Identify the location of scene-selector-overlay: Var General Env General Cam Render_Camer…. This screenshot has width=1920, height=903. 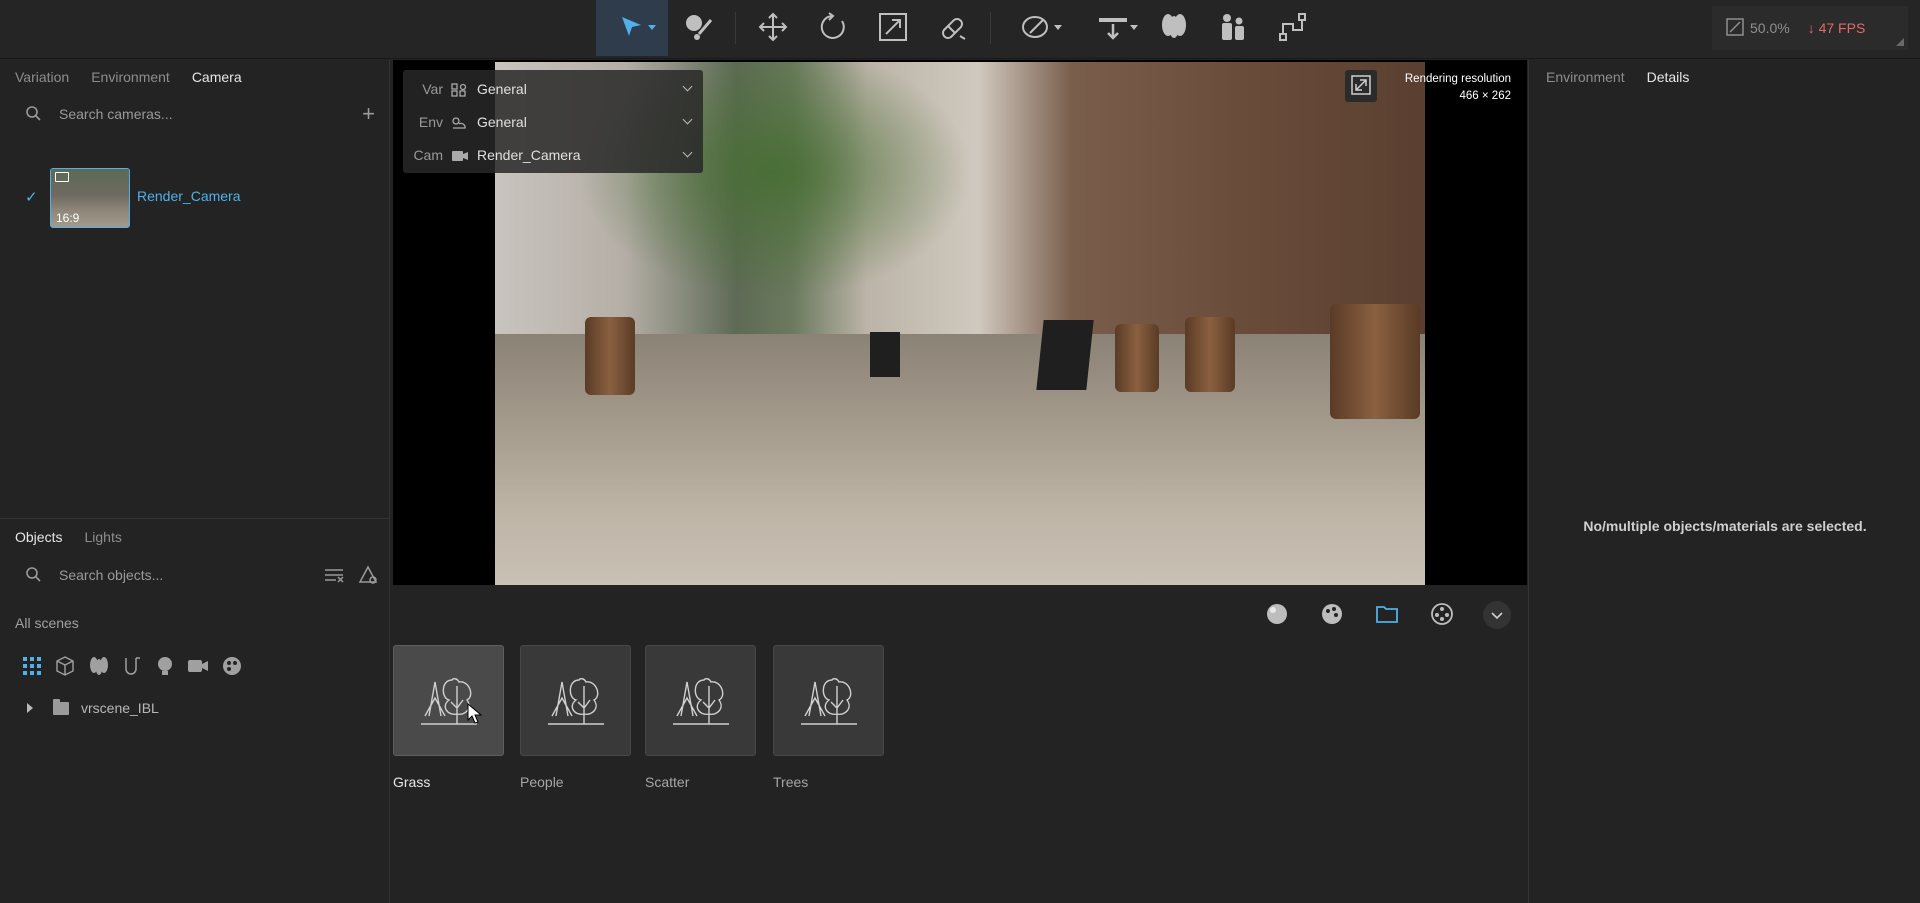
(553, 121).